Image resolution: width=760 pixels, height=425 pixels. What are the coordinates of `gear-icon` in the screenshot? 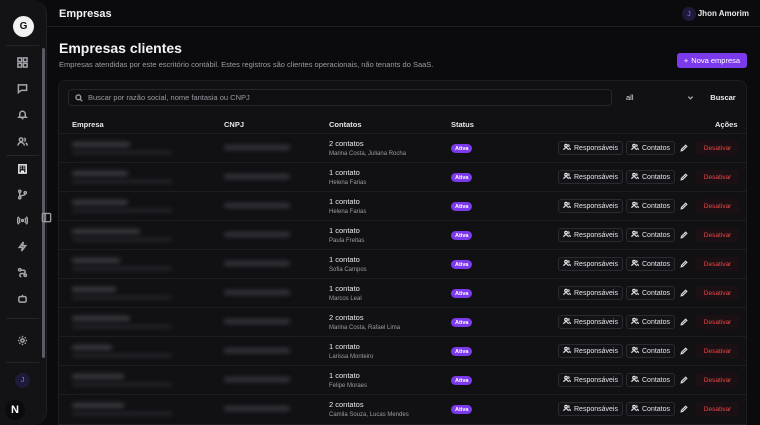 It's located at (22, 340).